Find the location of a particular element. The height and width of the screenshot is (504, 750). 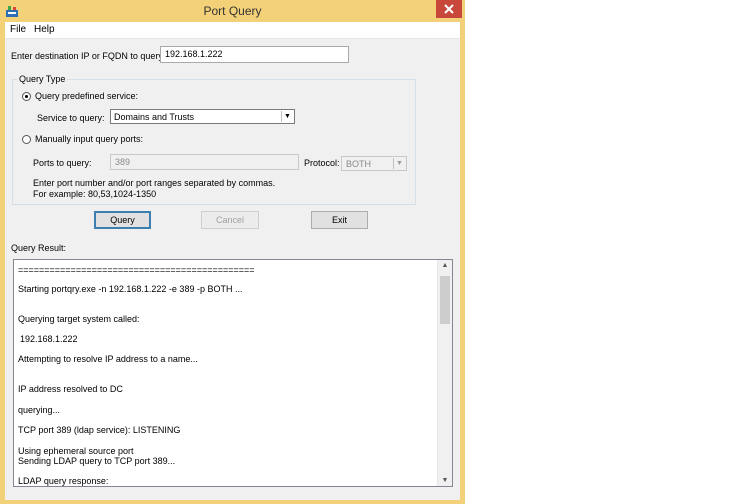

ports-label: Ports to query: is located at coordinates (62, 163).